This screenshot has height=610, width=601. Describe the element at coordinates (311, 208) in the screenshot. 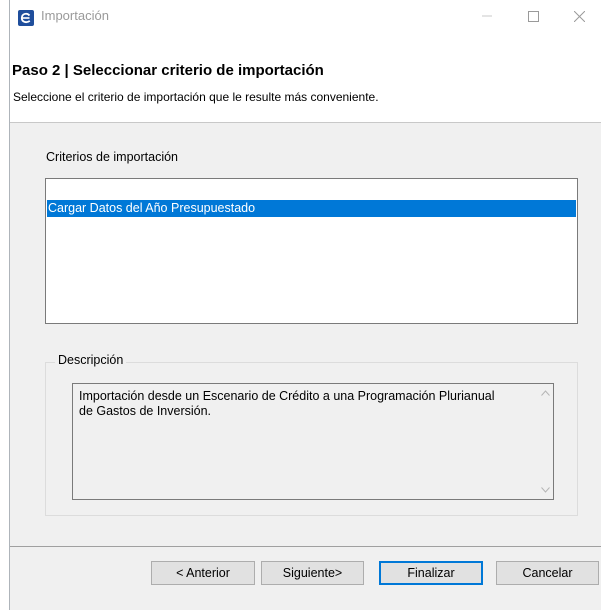

I see `criteria-item-cargar-datos: Cargar Datos del Año Presupuestado` at that location.